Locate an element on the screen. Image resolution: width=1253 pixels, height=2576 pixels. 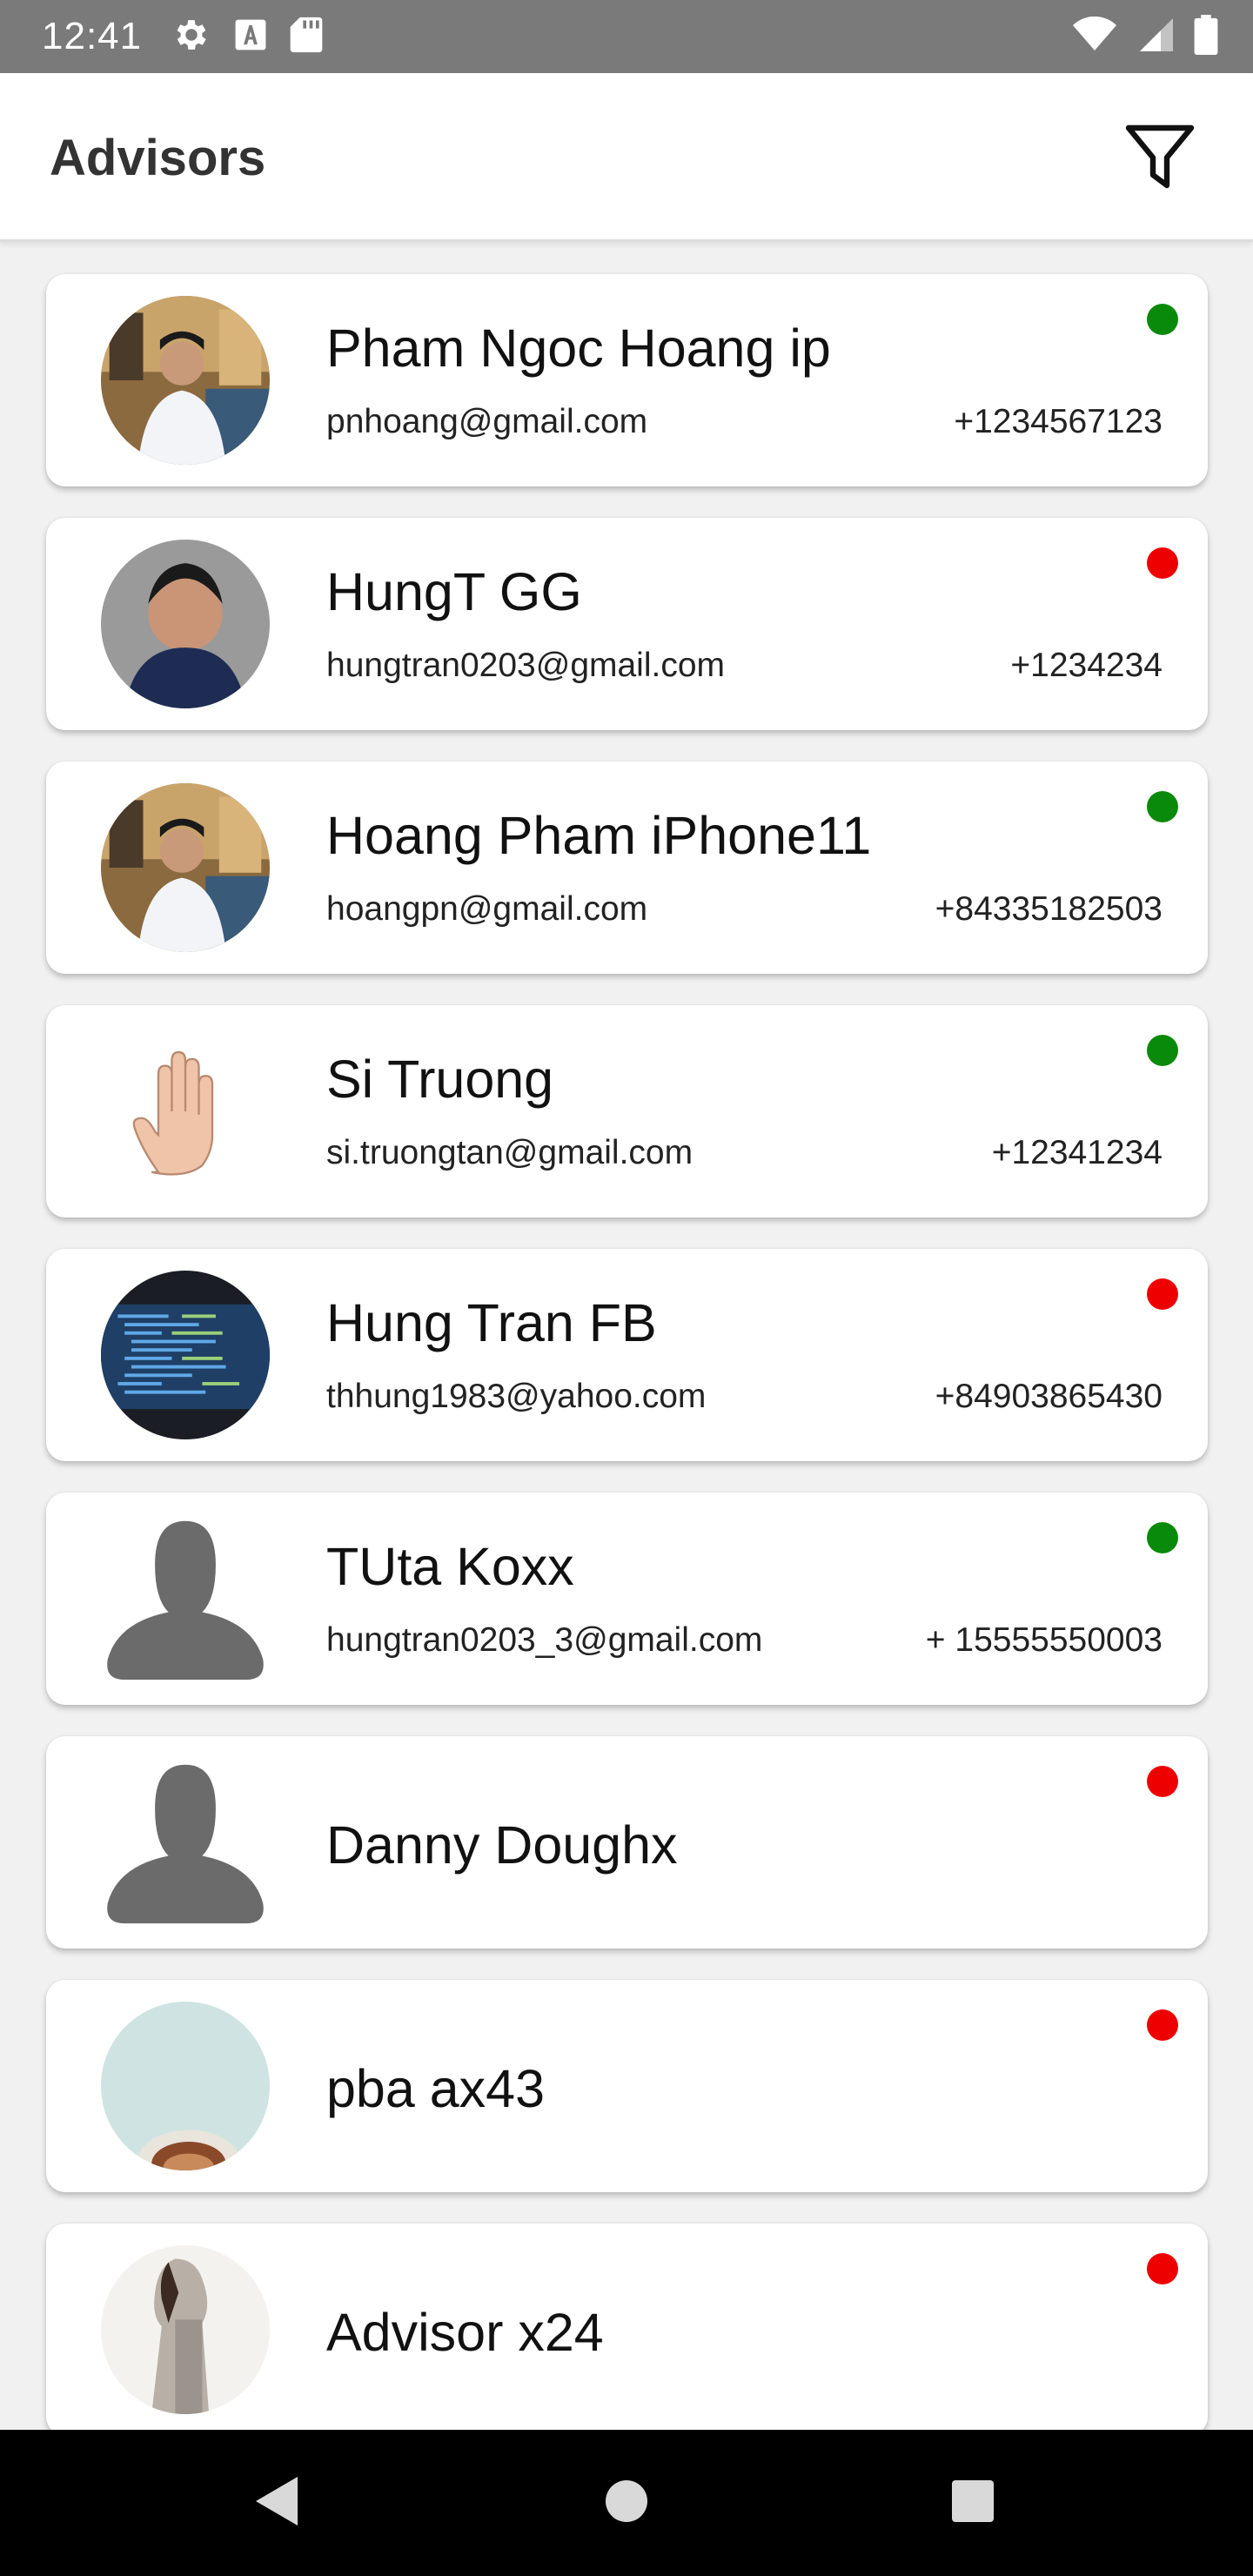
signal-icon is located at coordinates (1155, 37).